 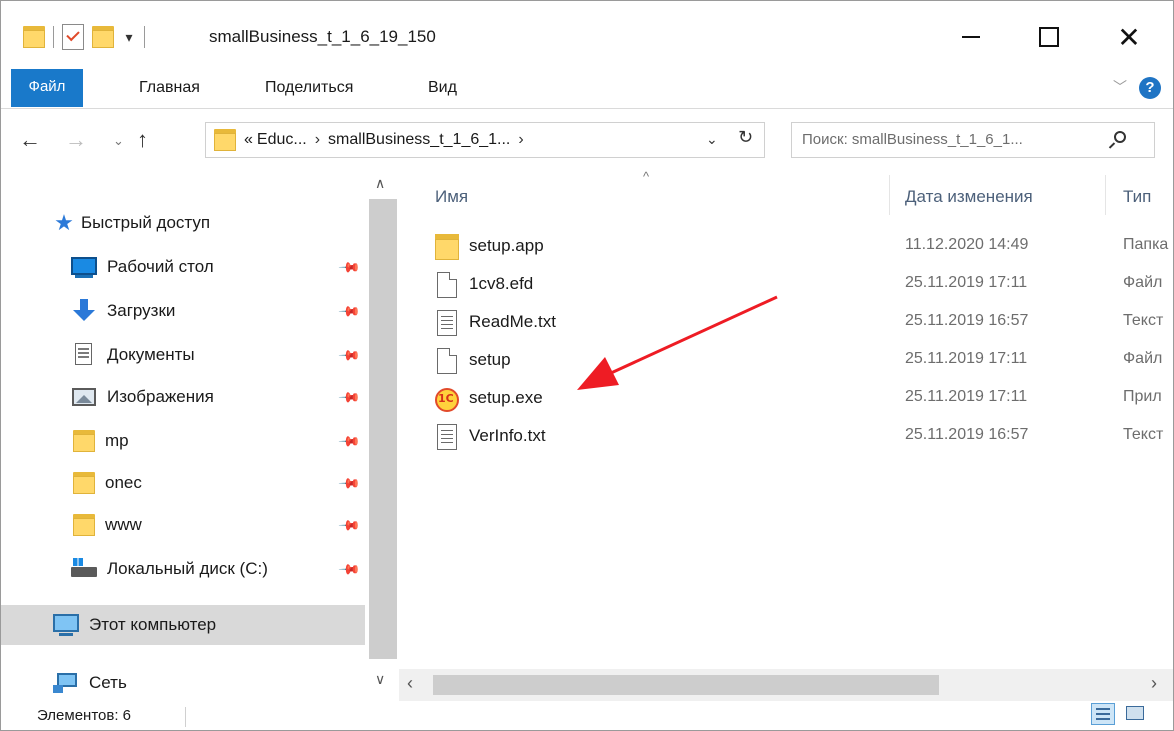 I want to click on folder-icon, so click(x=84, y=483).